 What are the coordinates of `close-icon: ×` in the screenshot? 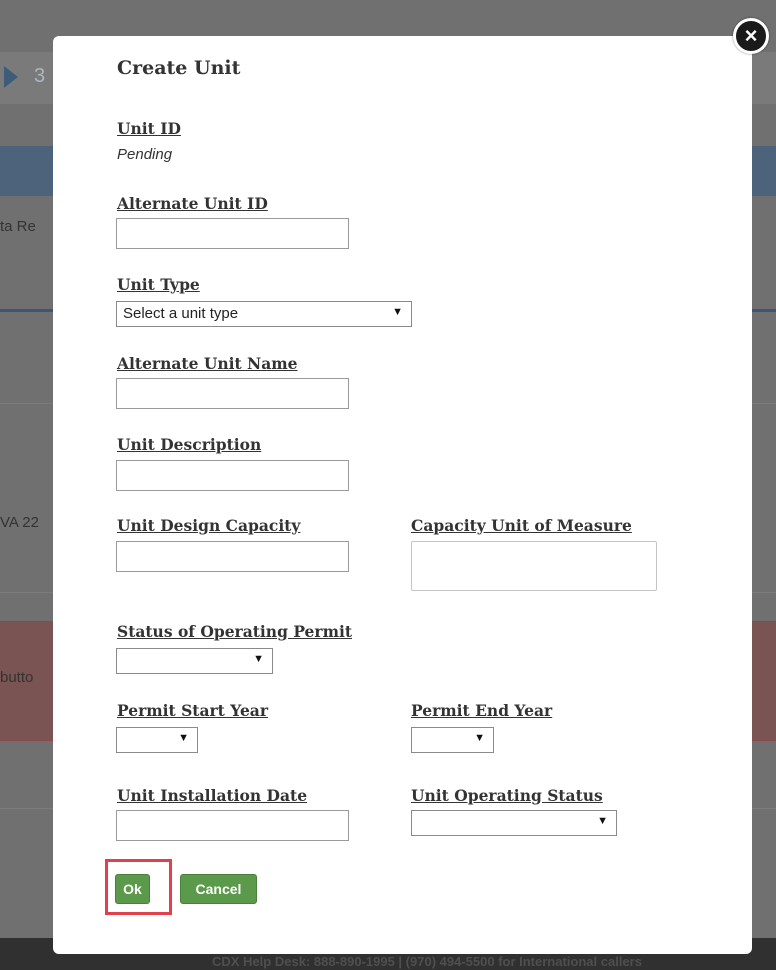 It's located at (751, 36).